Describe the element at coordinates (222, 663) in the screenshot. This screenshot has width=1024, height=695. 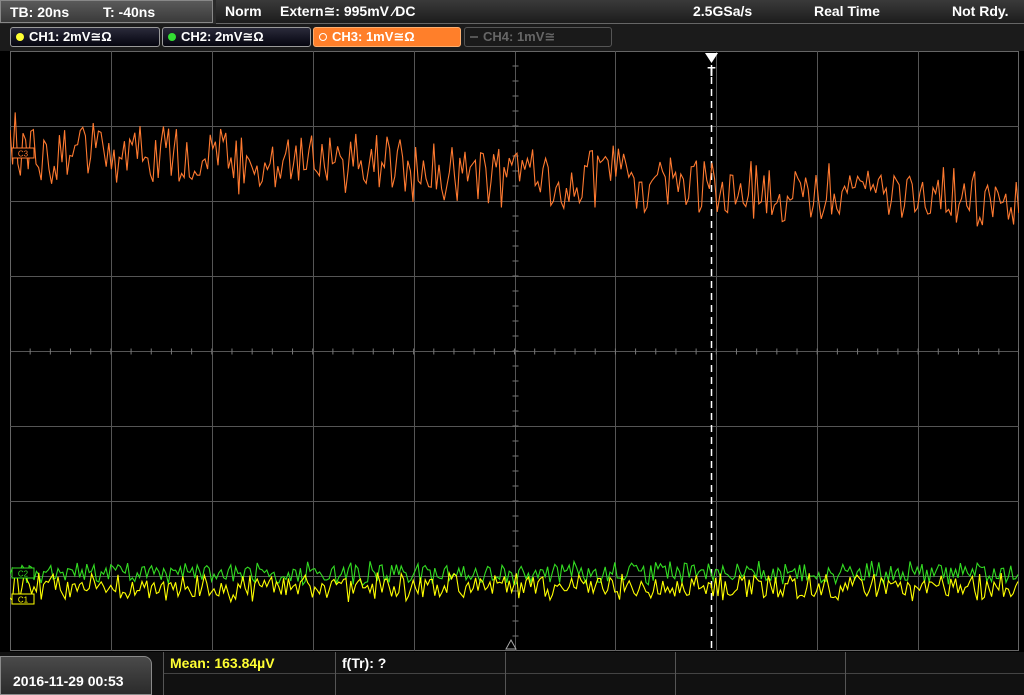
I see `measurement-1-label: Mean: 163.84µV` at that location.